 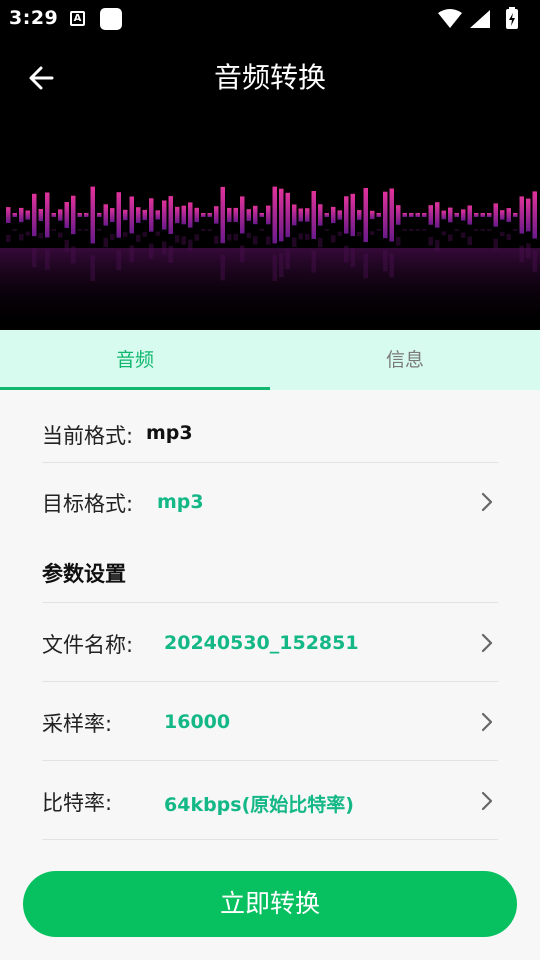 I want to click on sample-rate-value: 16000, so click(x=197, y=722).